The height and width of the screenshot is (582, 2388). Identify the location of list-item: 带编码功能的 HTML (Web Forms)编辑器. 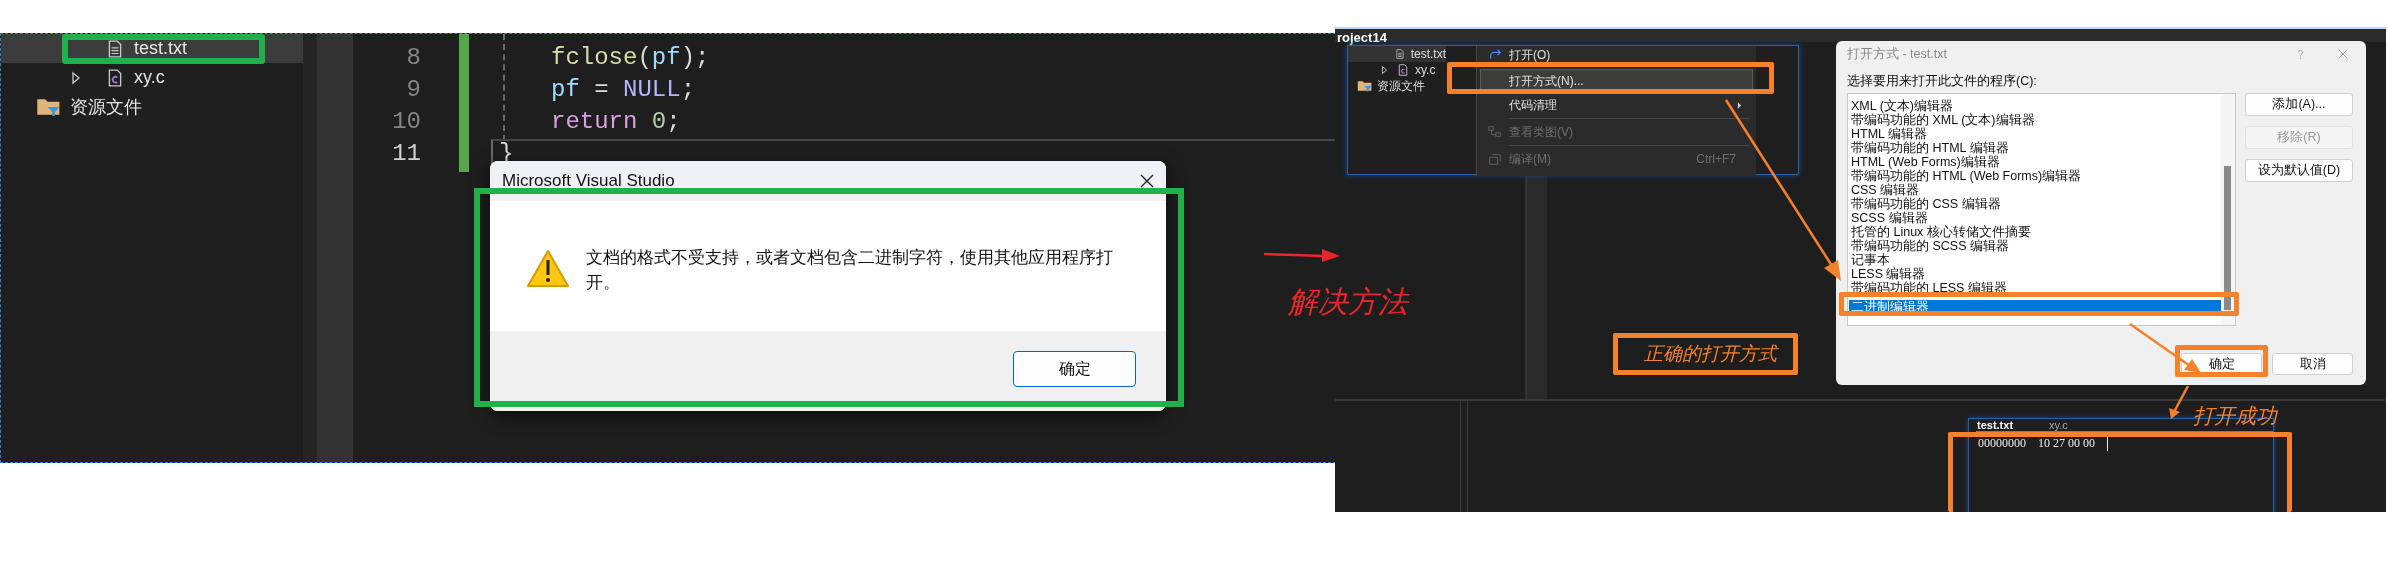
(2035, 176).